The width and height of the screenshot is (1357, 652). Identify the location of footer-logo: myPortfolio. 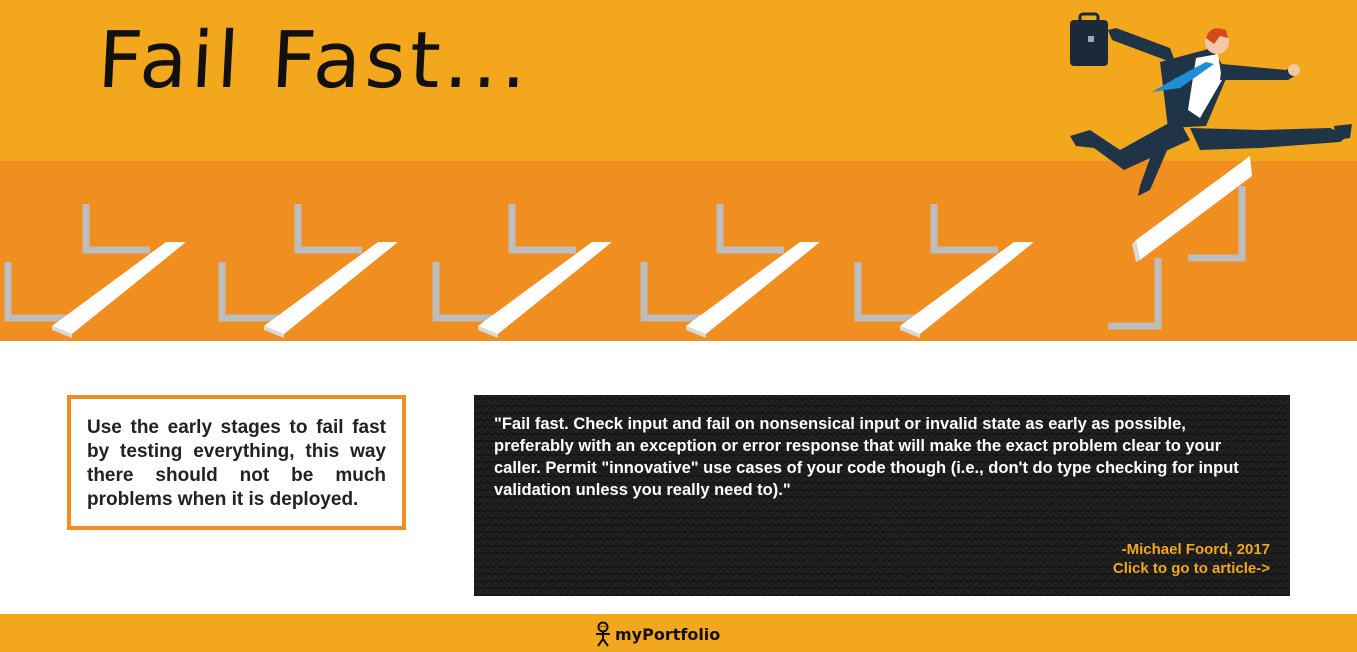
(656, 634).